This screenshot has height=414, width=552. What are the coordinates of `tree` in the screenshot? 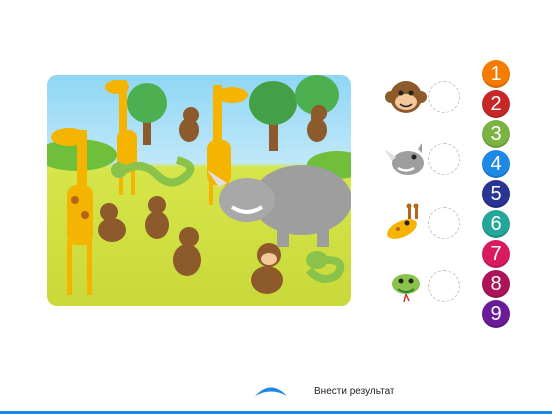 It's located at (273, 116).